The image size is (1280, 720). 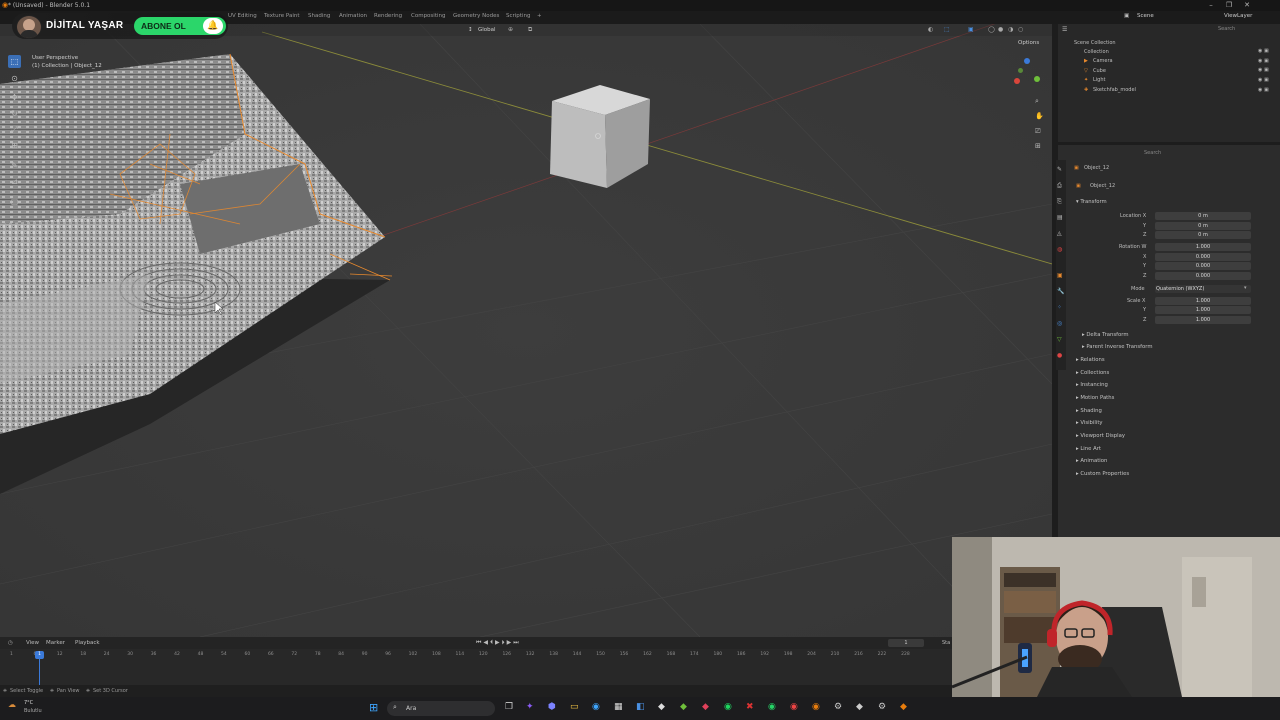 What do you see at coordinates (428, 16) in the screenshot?
I see `tab-compositing: Compositing` at bounding box center [428, 16].